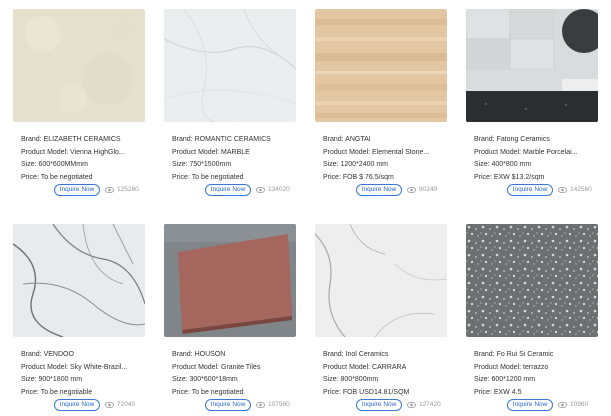 This screenshot has width=611, height=416. Describe the element at coordinates (351, 379) in the screenshot. I see `size-text: Size: 800*800mm` at that location.